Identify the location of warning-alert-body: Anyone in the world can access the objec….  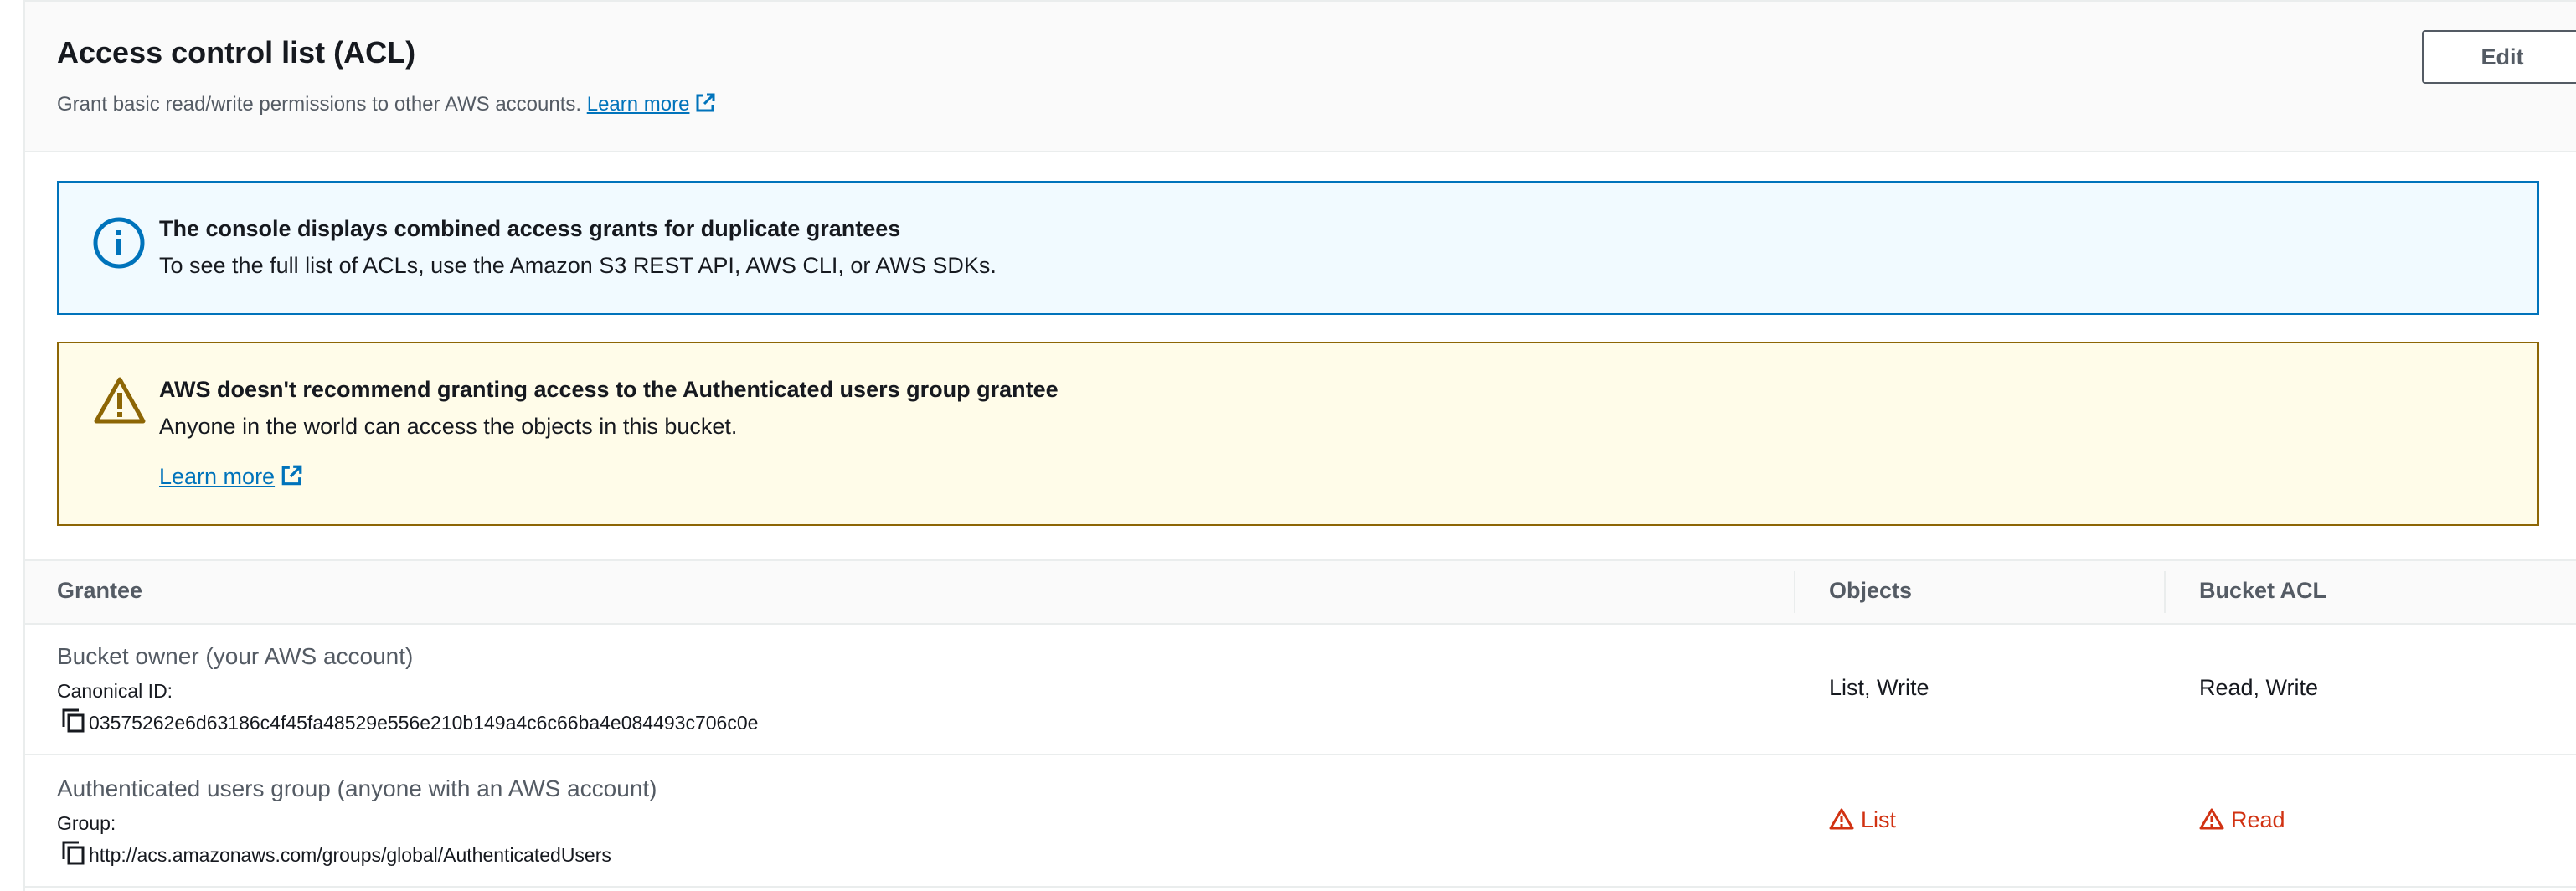
(448, 426).